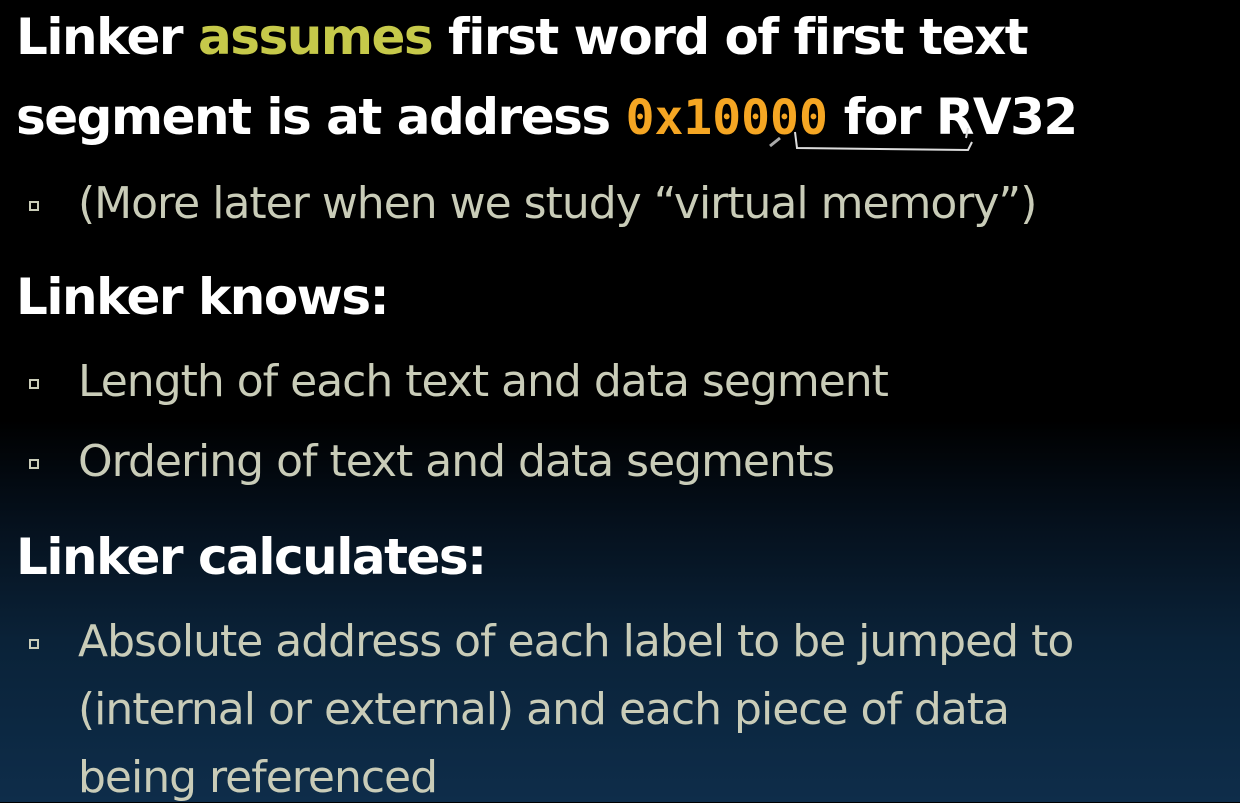 This screenshot has width=1240, height=803. I want to click on heading-line-1: Linker assumes first word of first text, so click(522, 37).